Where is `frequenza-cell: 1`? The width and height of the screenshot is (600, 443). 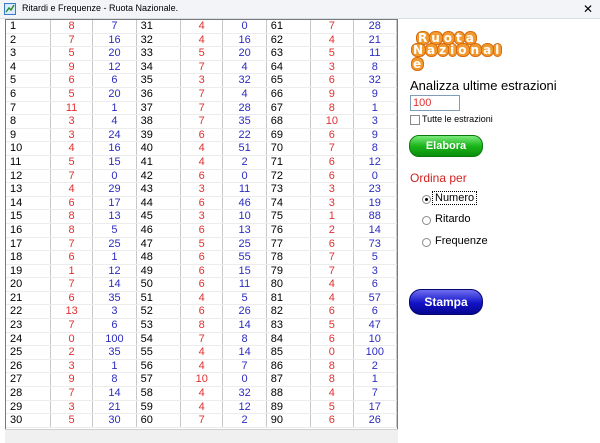
frequenza-cell: 1 is located at coordinates (114, 366).